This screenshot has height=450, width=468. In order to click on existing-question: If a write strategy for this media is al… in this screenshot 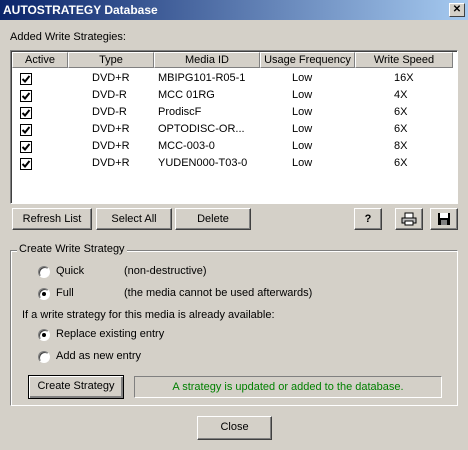, I will do `click(148, 315)`.